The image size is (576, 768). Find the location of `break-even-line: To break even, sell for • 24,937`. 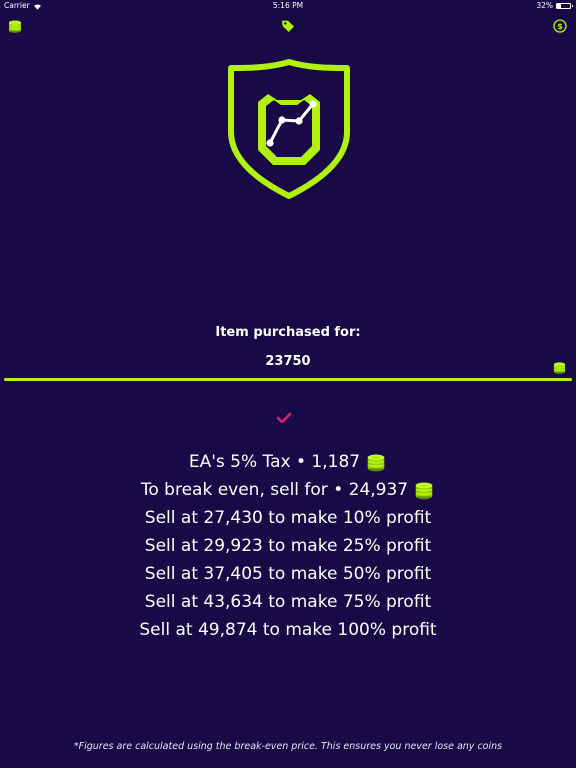

break-even-line: To break even, sell for • 24,937 is located at coordinates (288, 490).